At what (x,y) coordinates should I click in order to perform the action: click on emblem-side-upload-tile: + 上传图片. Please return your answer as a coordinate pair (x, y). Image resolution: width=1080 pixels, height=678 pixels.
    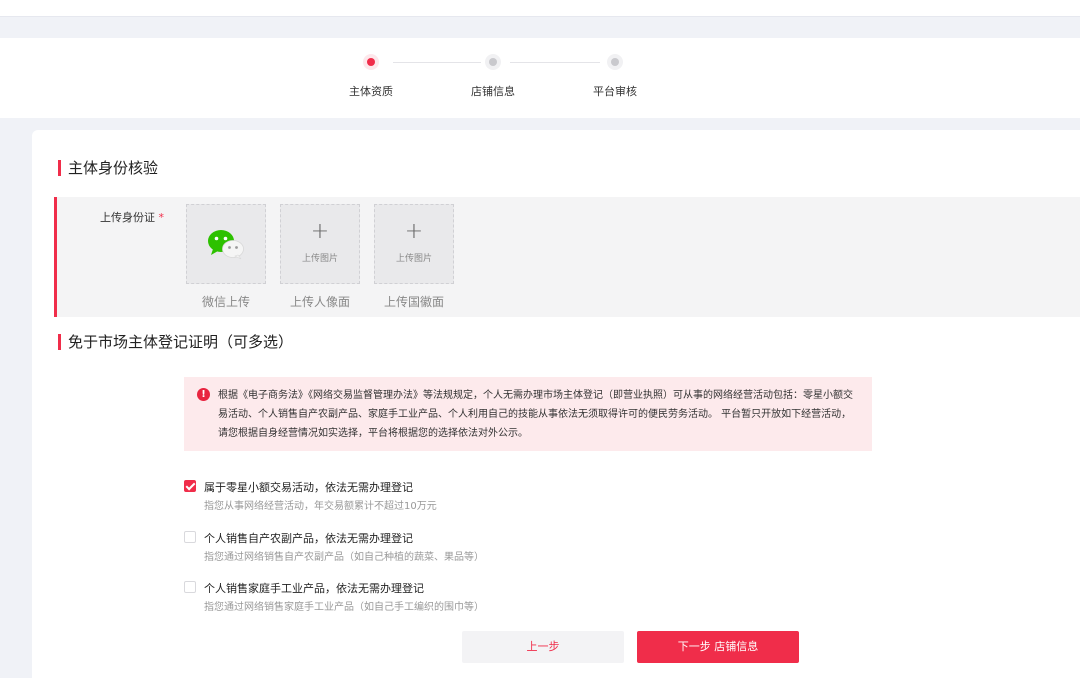
    Looking at the image, I should click on (414, 244).